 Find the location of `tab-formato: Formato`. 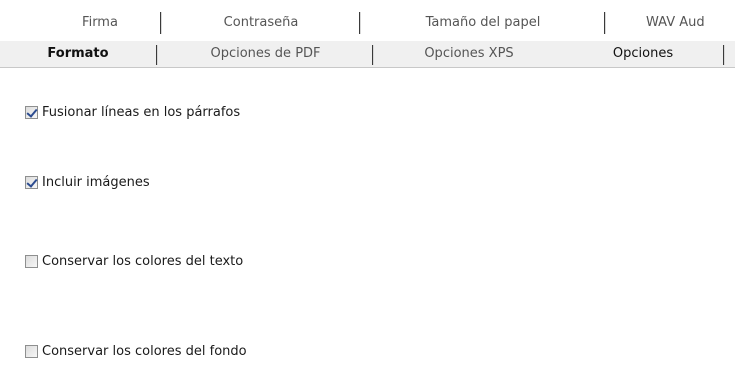

tab-formato: Formato is located at coordinates (78, 54).